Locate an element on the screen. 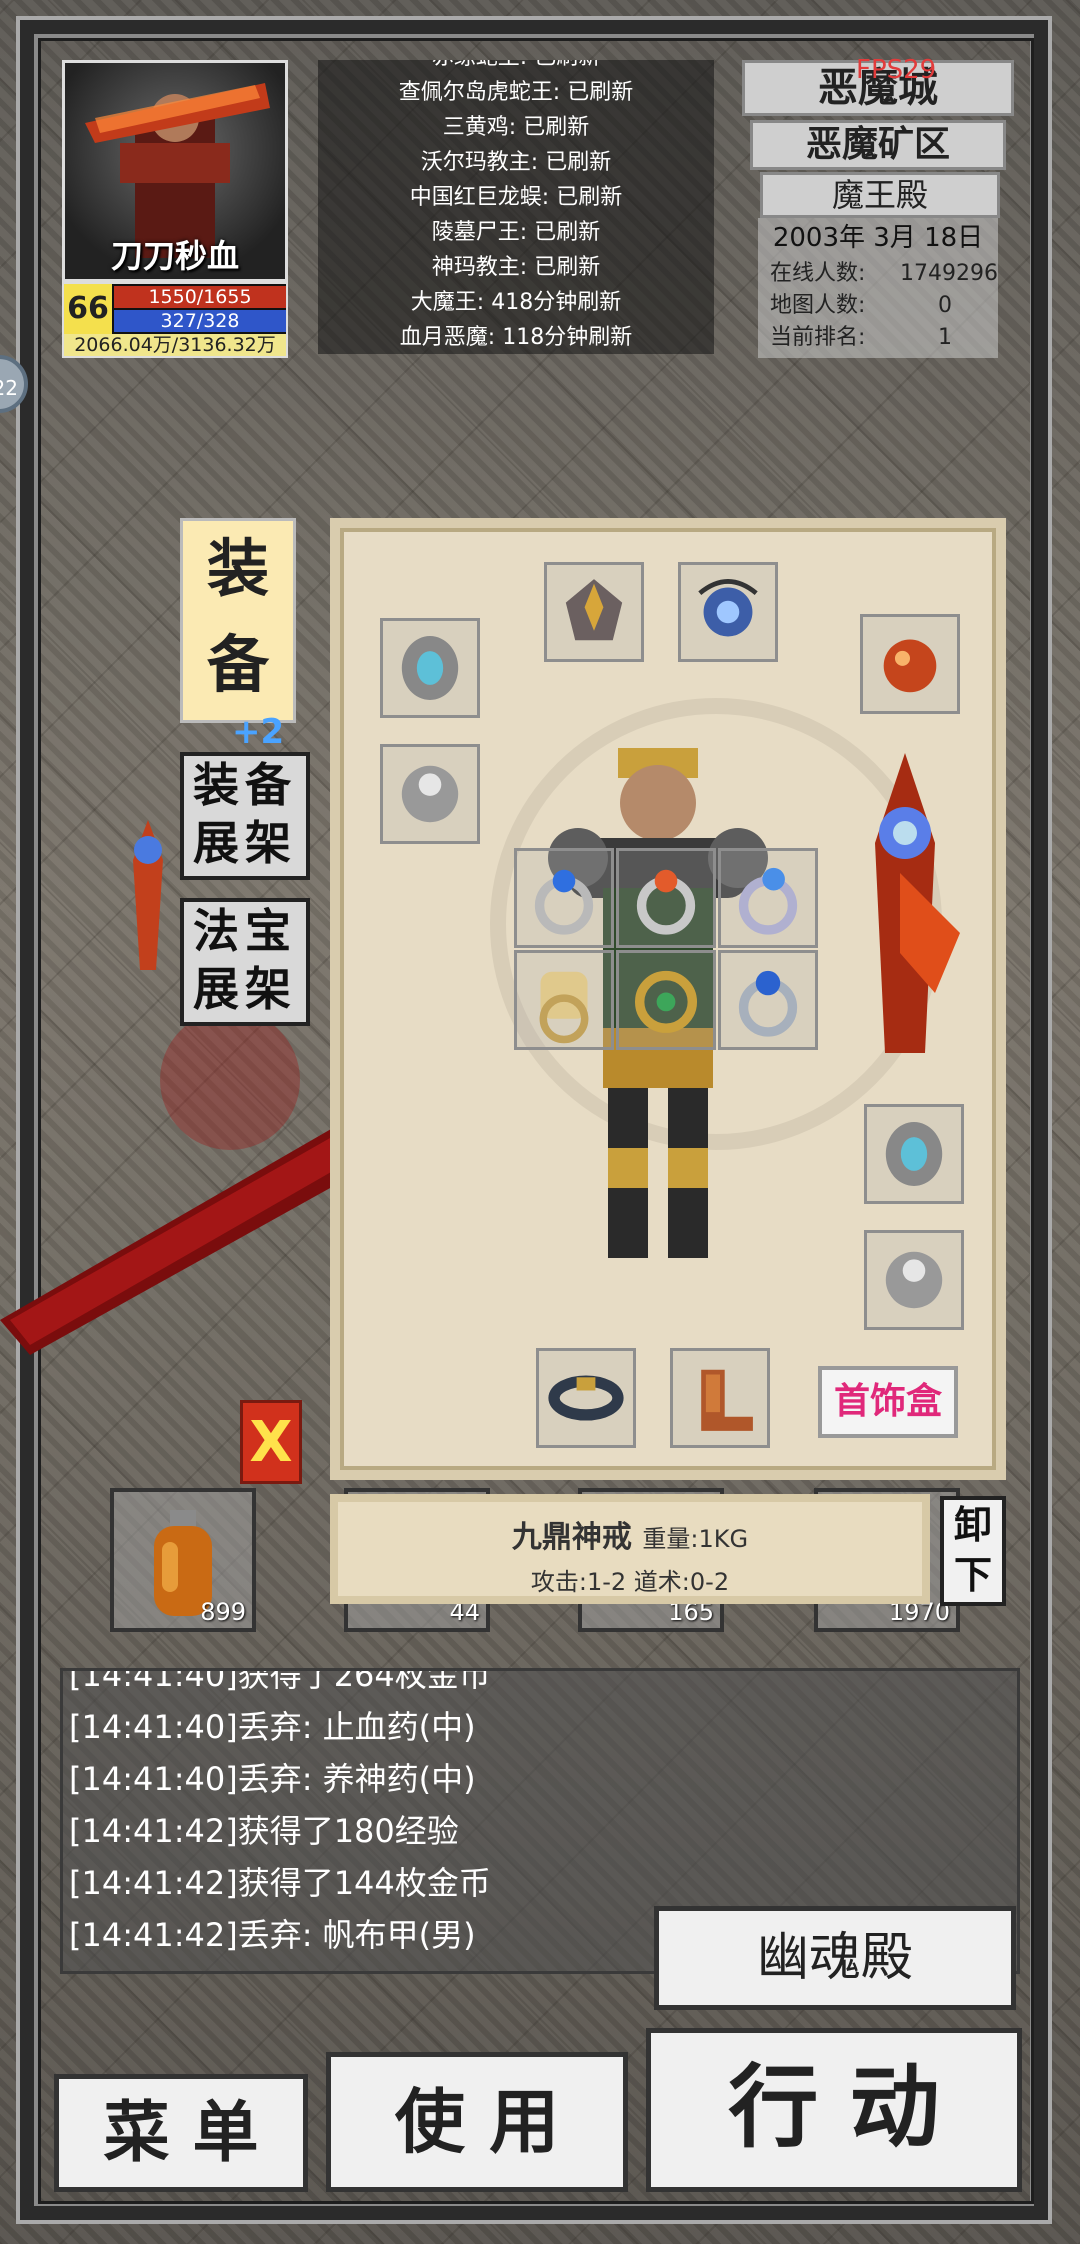 The image size is (1080, 2244). online-label: 在线人数: is located at coordinates (818, 273).